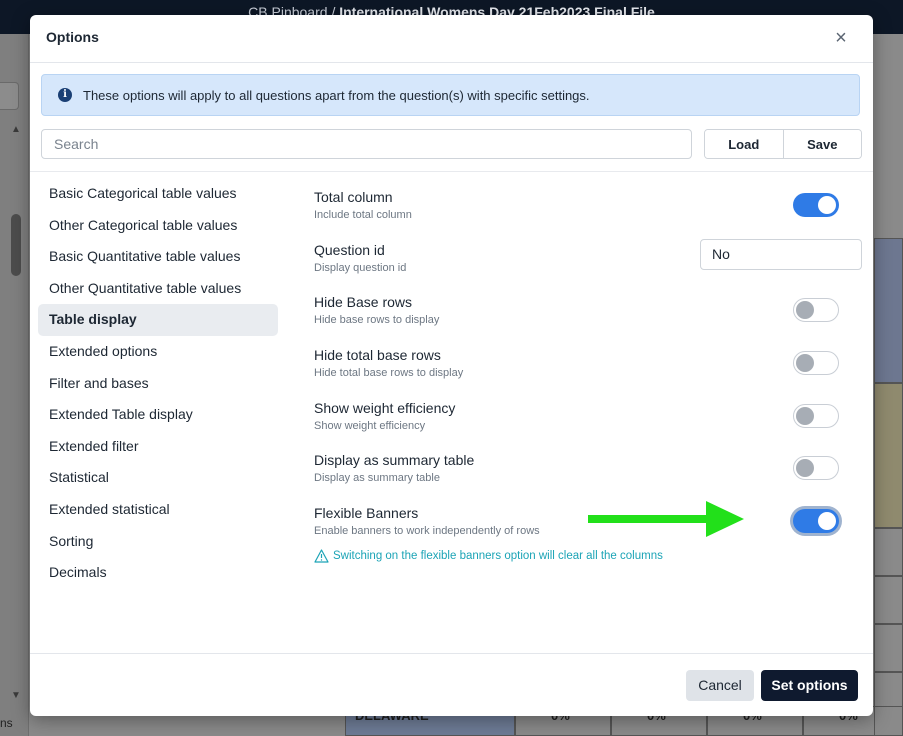  What do you see at coordinates (360, 267) in the screenshot?
I see `setting-description: Display question id` at bounding box center [360, 267].